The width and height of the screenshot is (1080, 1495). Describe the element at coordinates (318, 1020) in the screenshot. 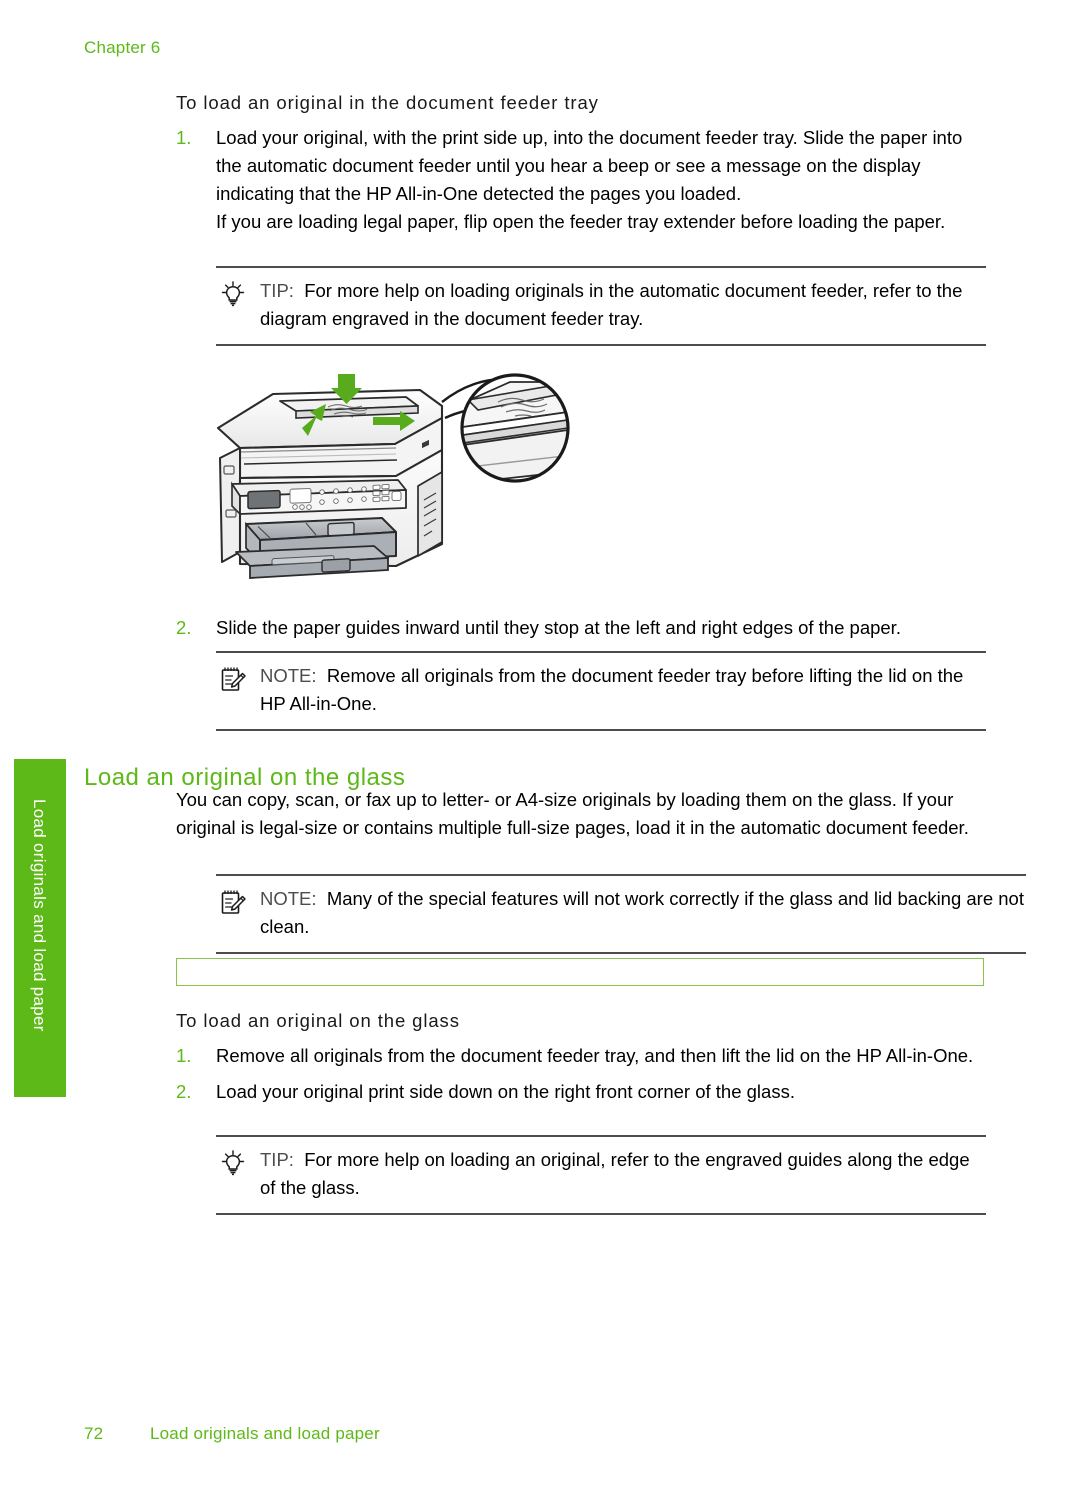

I see `procedure-title-glass: To load an original on the glass` at that location.